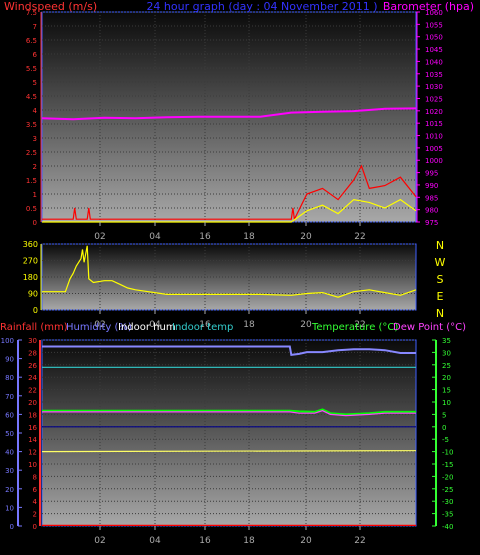 This screenshot has width=480, height=555. I want to click on baro-y-tick: 1000, so click(434, 161).